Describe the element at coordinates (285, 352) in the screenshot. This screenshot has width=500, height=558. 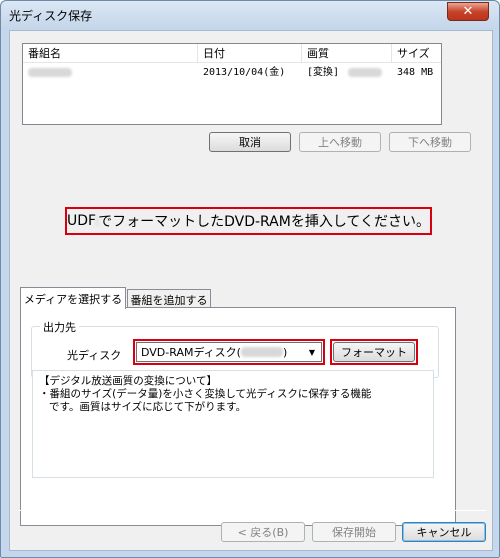
I see `disc-select-suffix: )` at that location.